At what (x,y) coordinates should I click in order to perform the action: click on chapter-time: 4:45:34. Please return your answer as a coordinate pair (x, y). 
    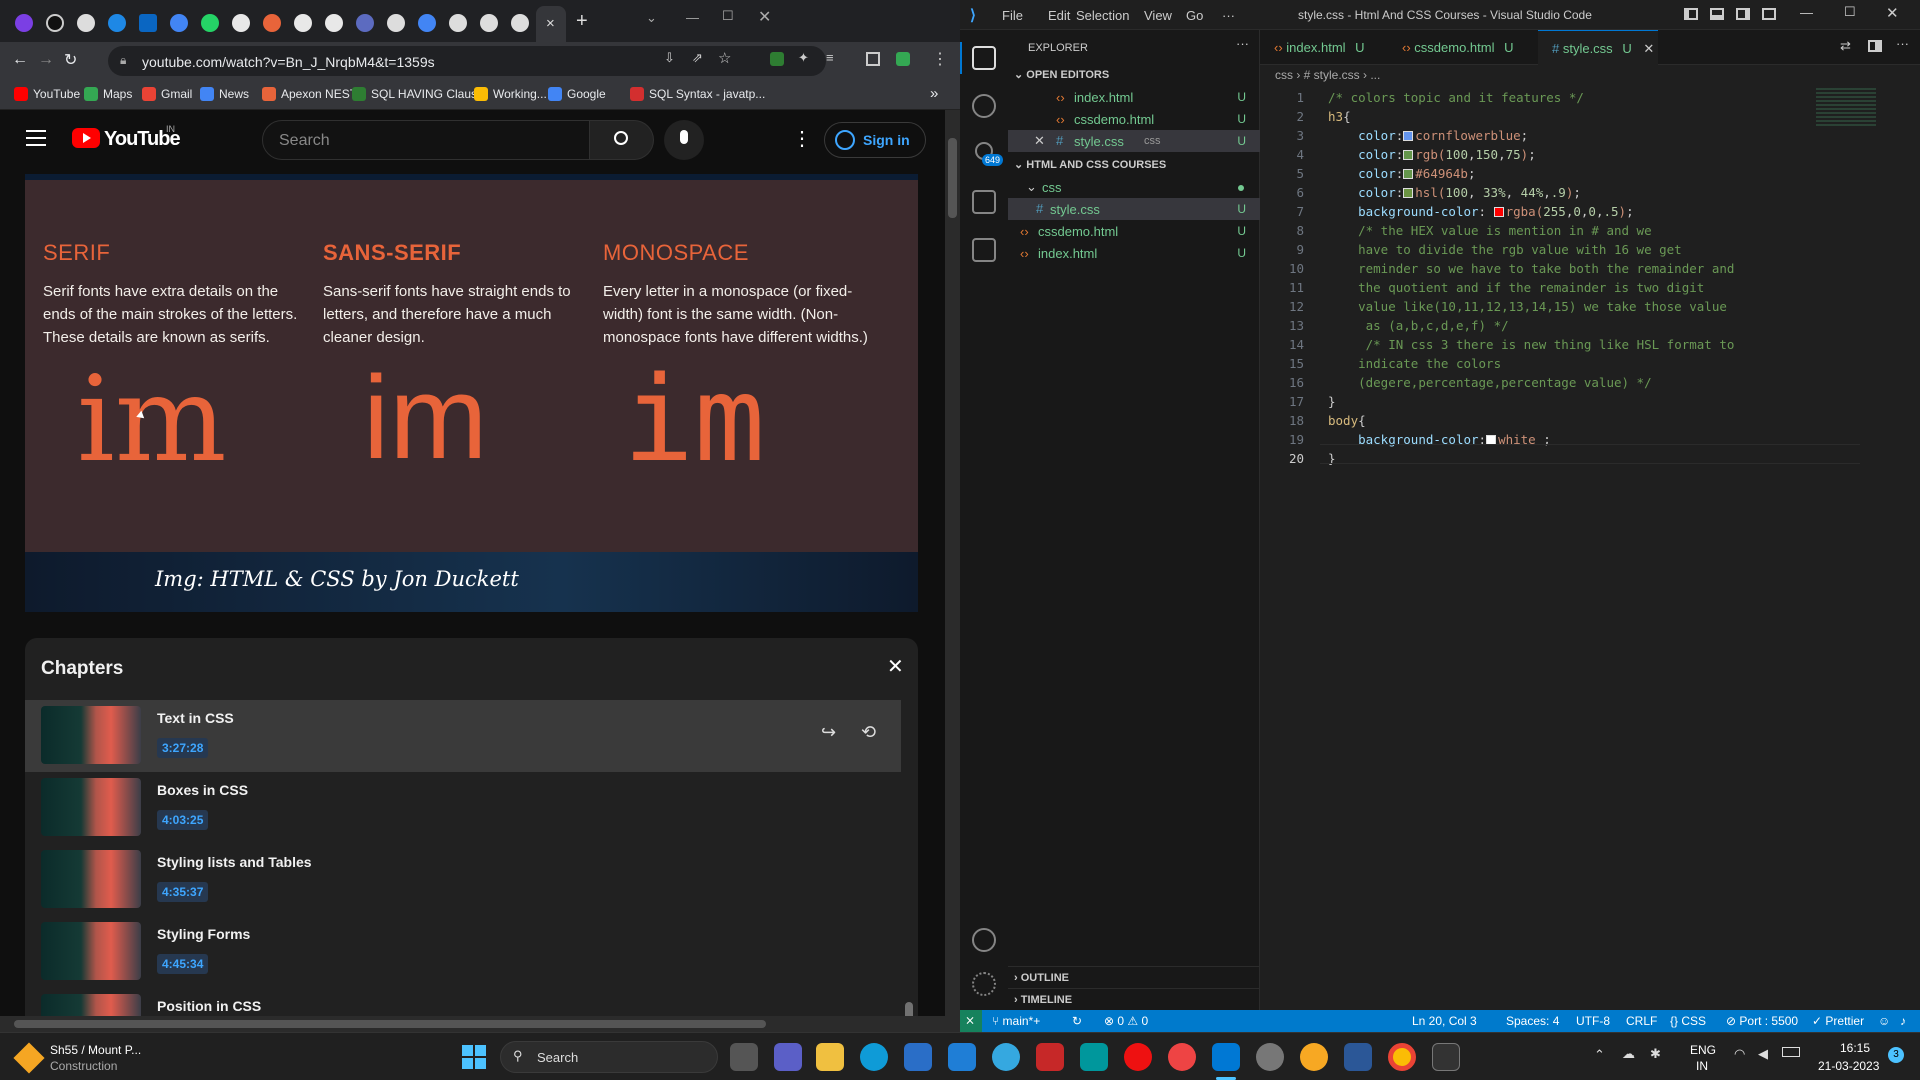
    Looking at the image, I should click on (183, 964).